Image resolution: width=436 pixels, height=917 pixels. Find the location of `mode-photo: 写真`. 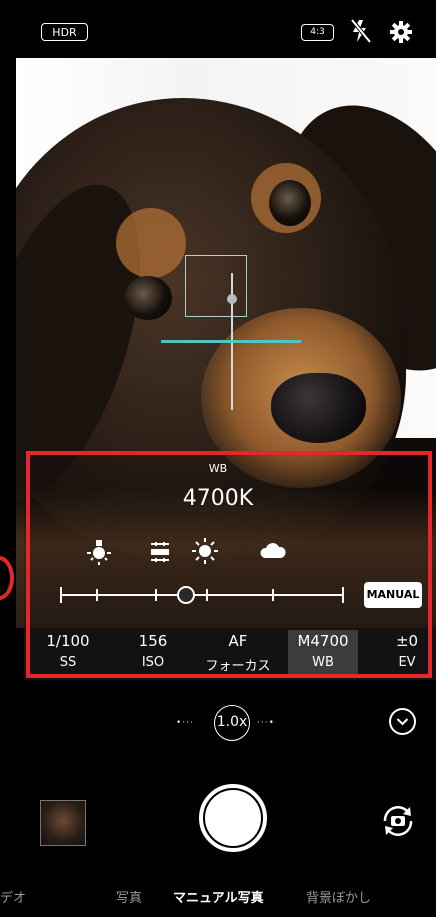

mode-photo: 写真 is located at coordinates (129, 896).